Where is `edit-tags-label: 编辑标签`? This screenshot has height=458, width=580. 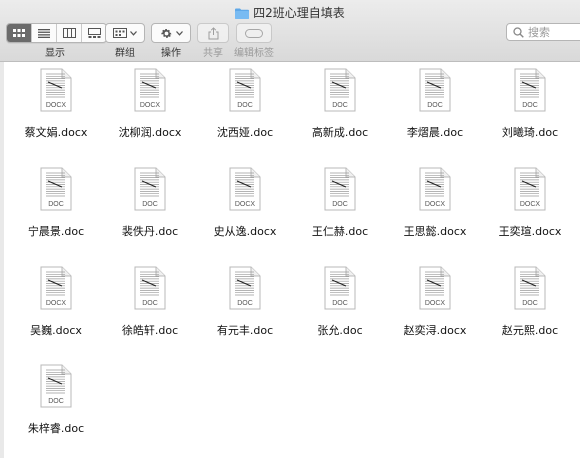 edit-tags-label: 编辑标签 is located at coordinates (254, 53).